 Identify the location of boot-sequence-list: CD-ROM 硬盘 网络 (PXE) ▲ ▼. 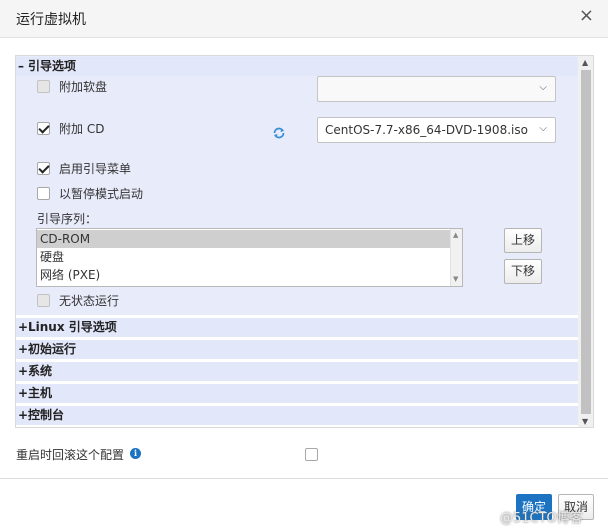
(249, 257).